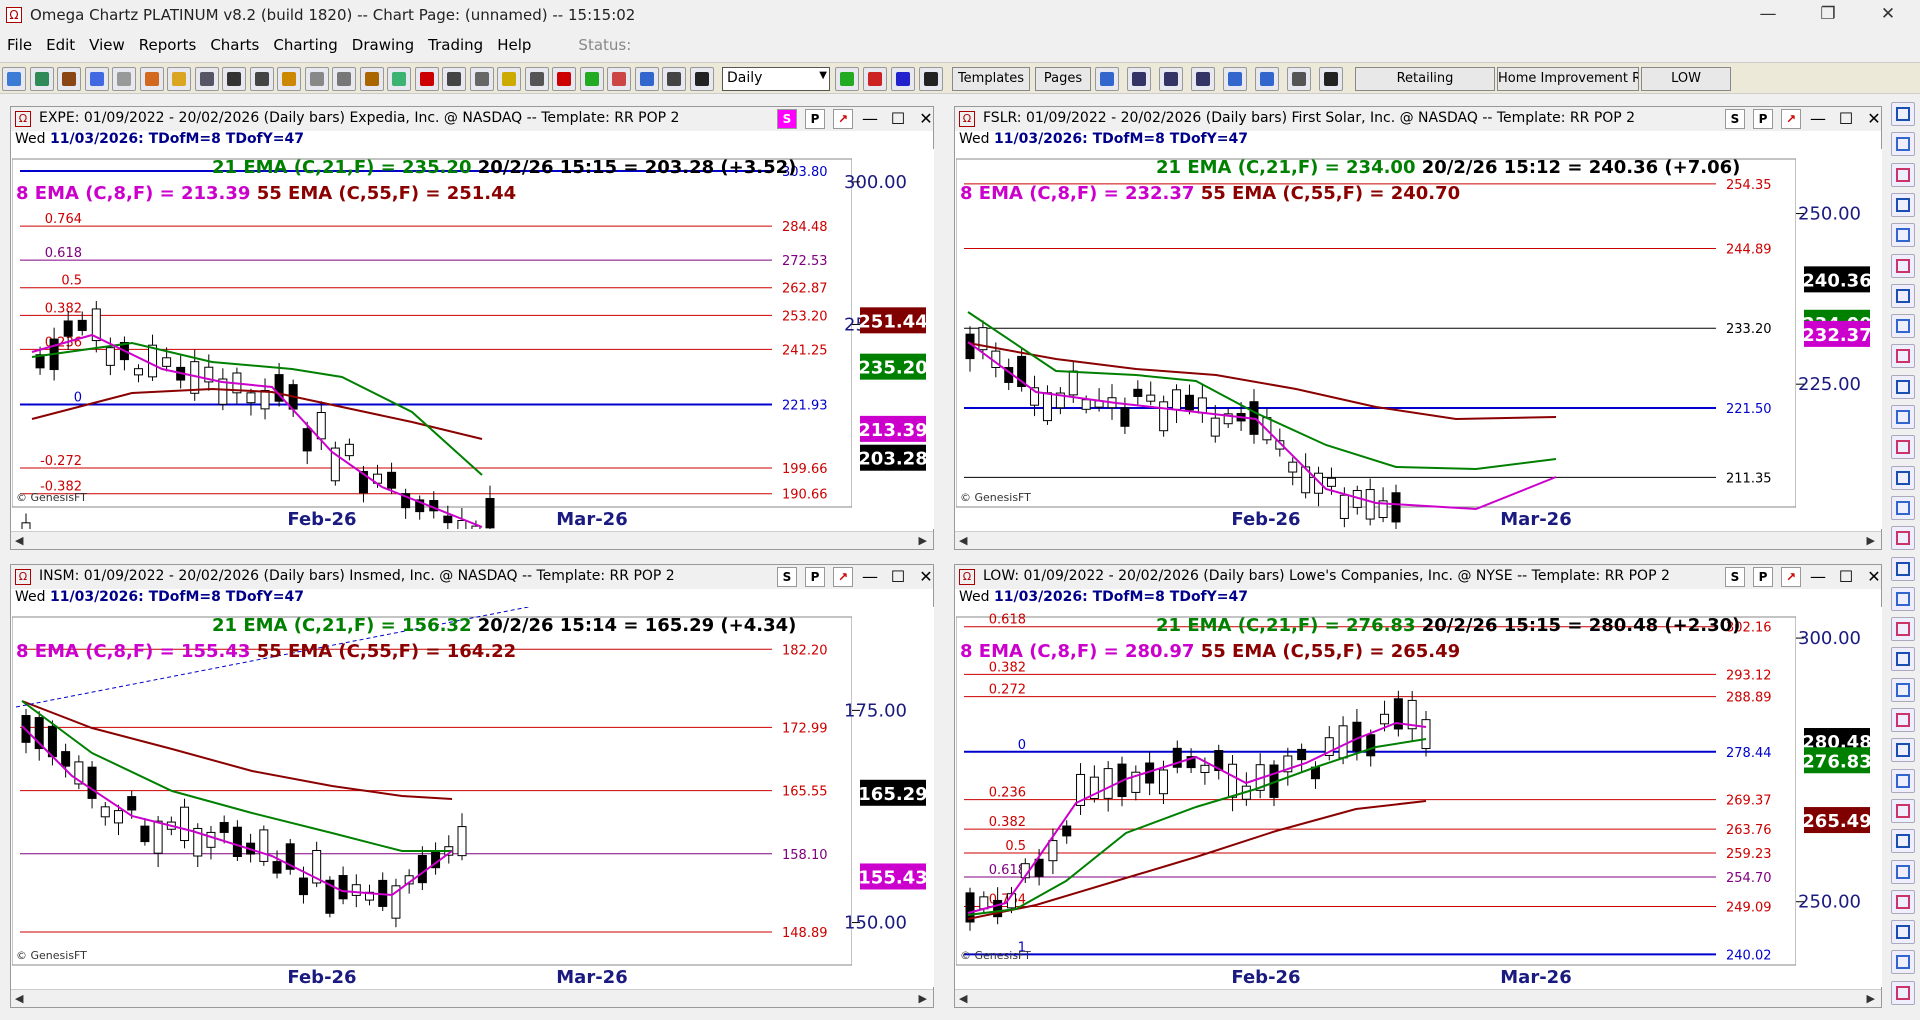  What do you see at coordinates (1903, 204) in the screenshot?
I see `marker-tool-icon` at bounding box center [1903, 204].